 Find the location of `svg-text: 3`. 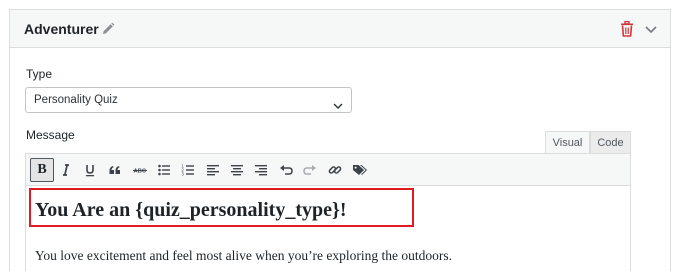

svg-text: 3 is located at coordinates (183, 174).